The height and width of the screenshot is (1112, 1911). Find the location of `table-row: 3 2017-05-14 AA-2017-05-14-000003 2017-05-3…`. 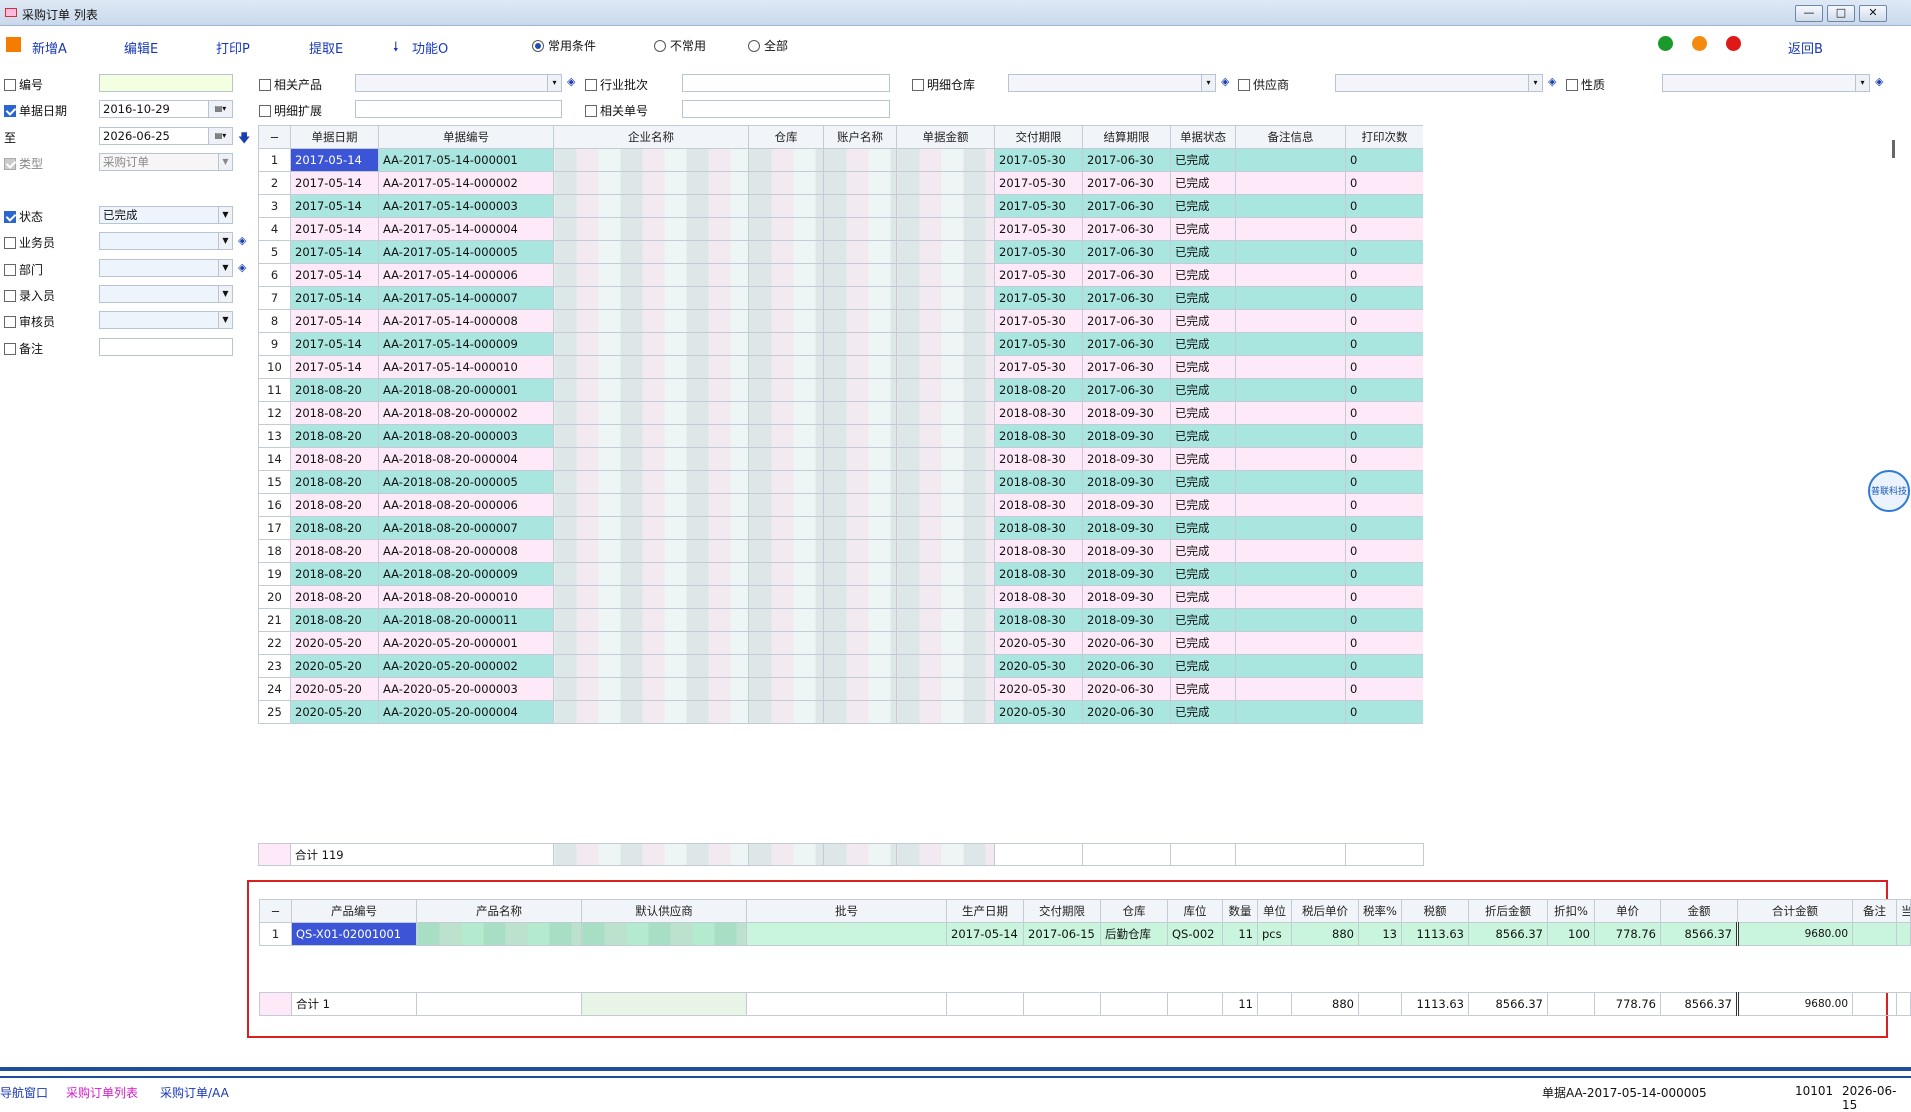

table-row: 3 2017-05-14 AA-2017-05-14-000003 2017-05-3… is located at coordinates (840, 206).